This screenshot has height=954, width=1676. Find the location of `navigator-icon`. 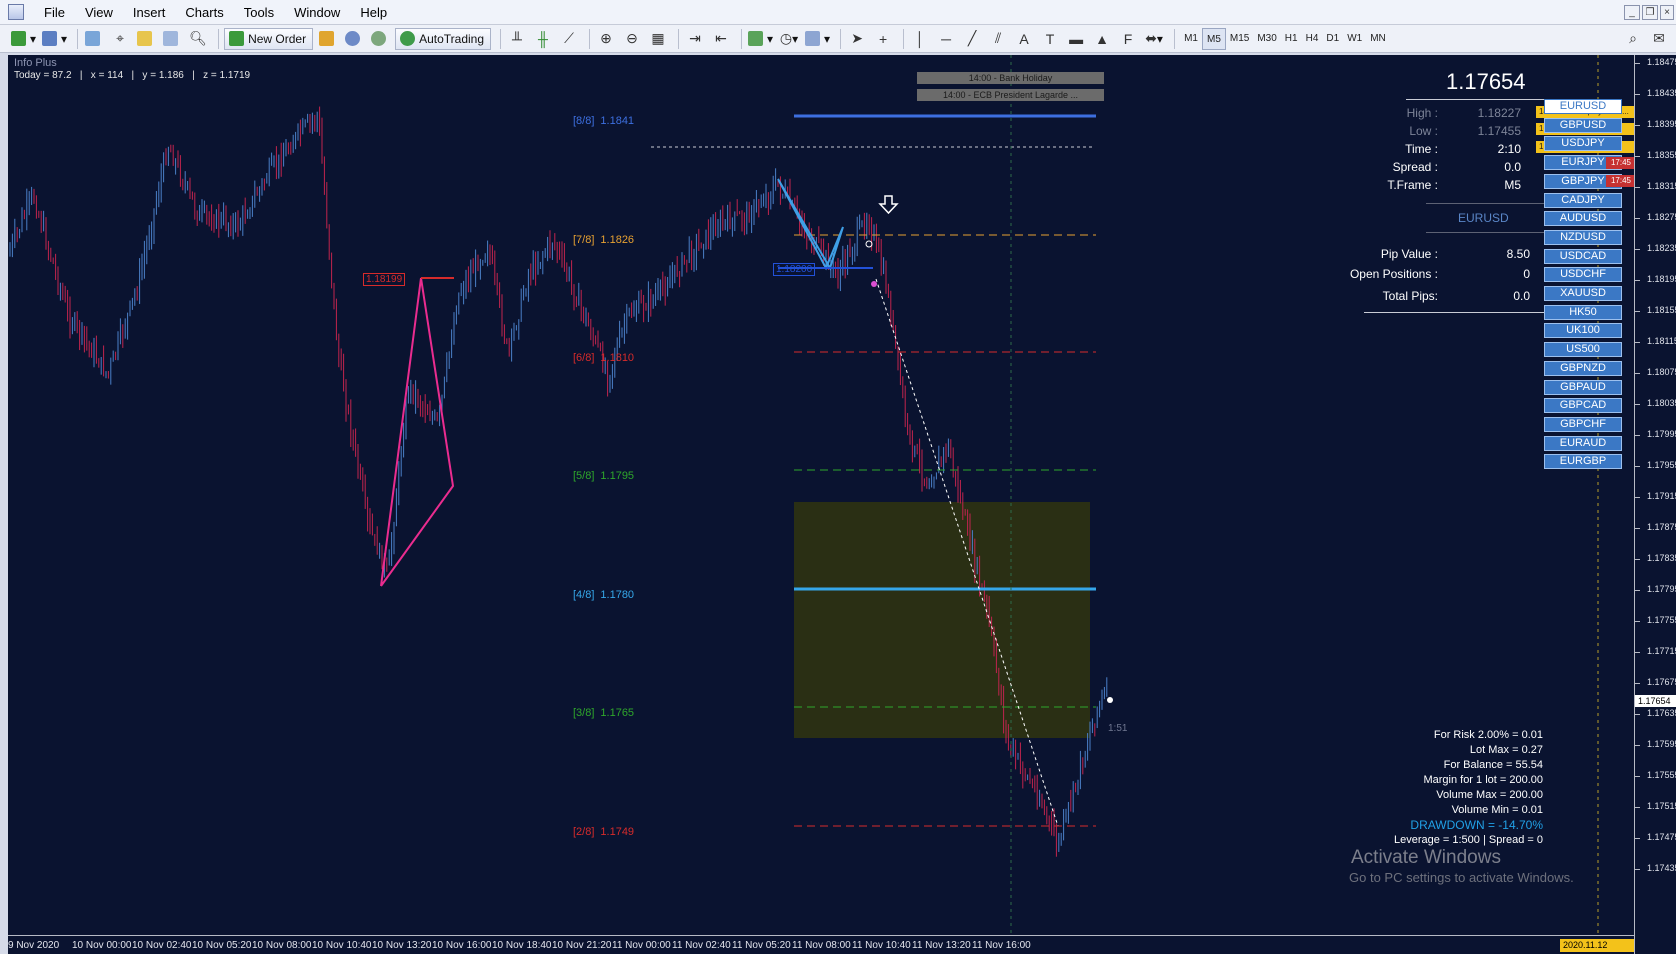

navigator-icon is located at coordinates (146, 39).